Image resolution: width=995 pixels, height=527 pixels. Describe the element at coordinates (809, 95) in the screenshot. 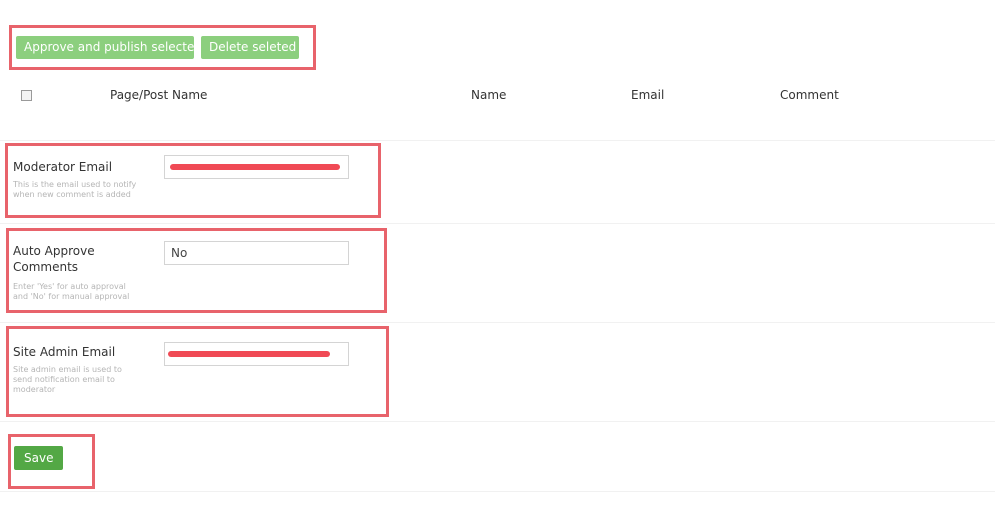

I see `column-header-comment: Comment` at that location.